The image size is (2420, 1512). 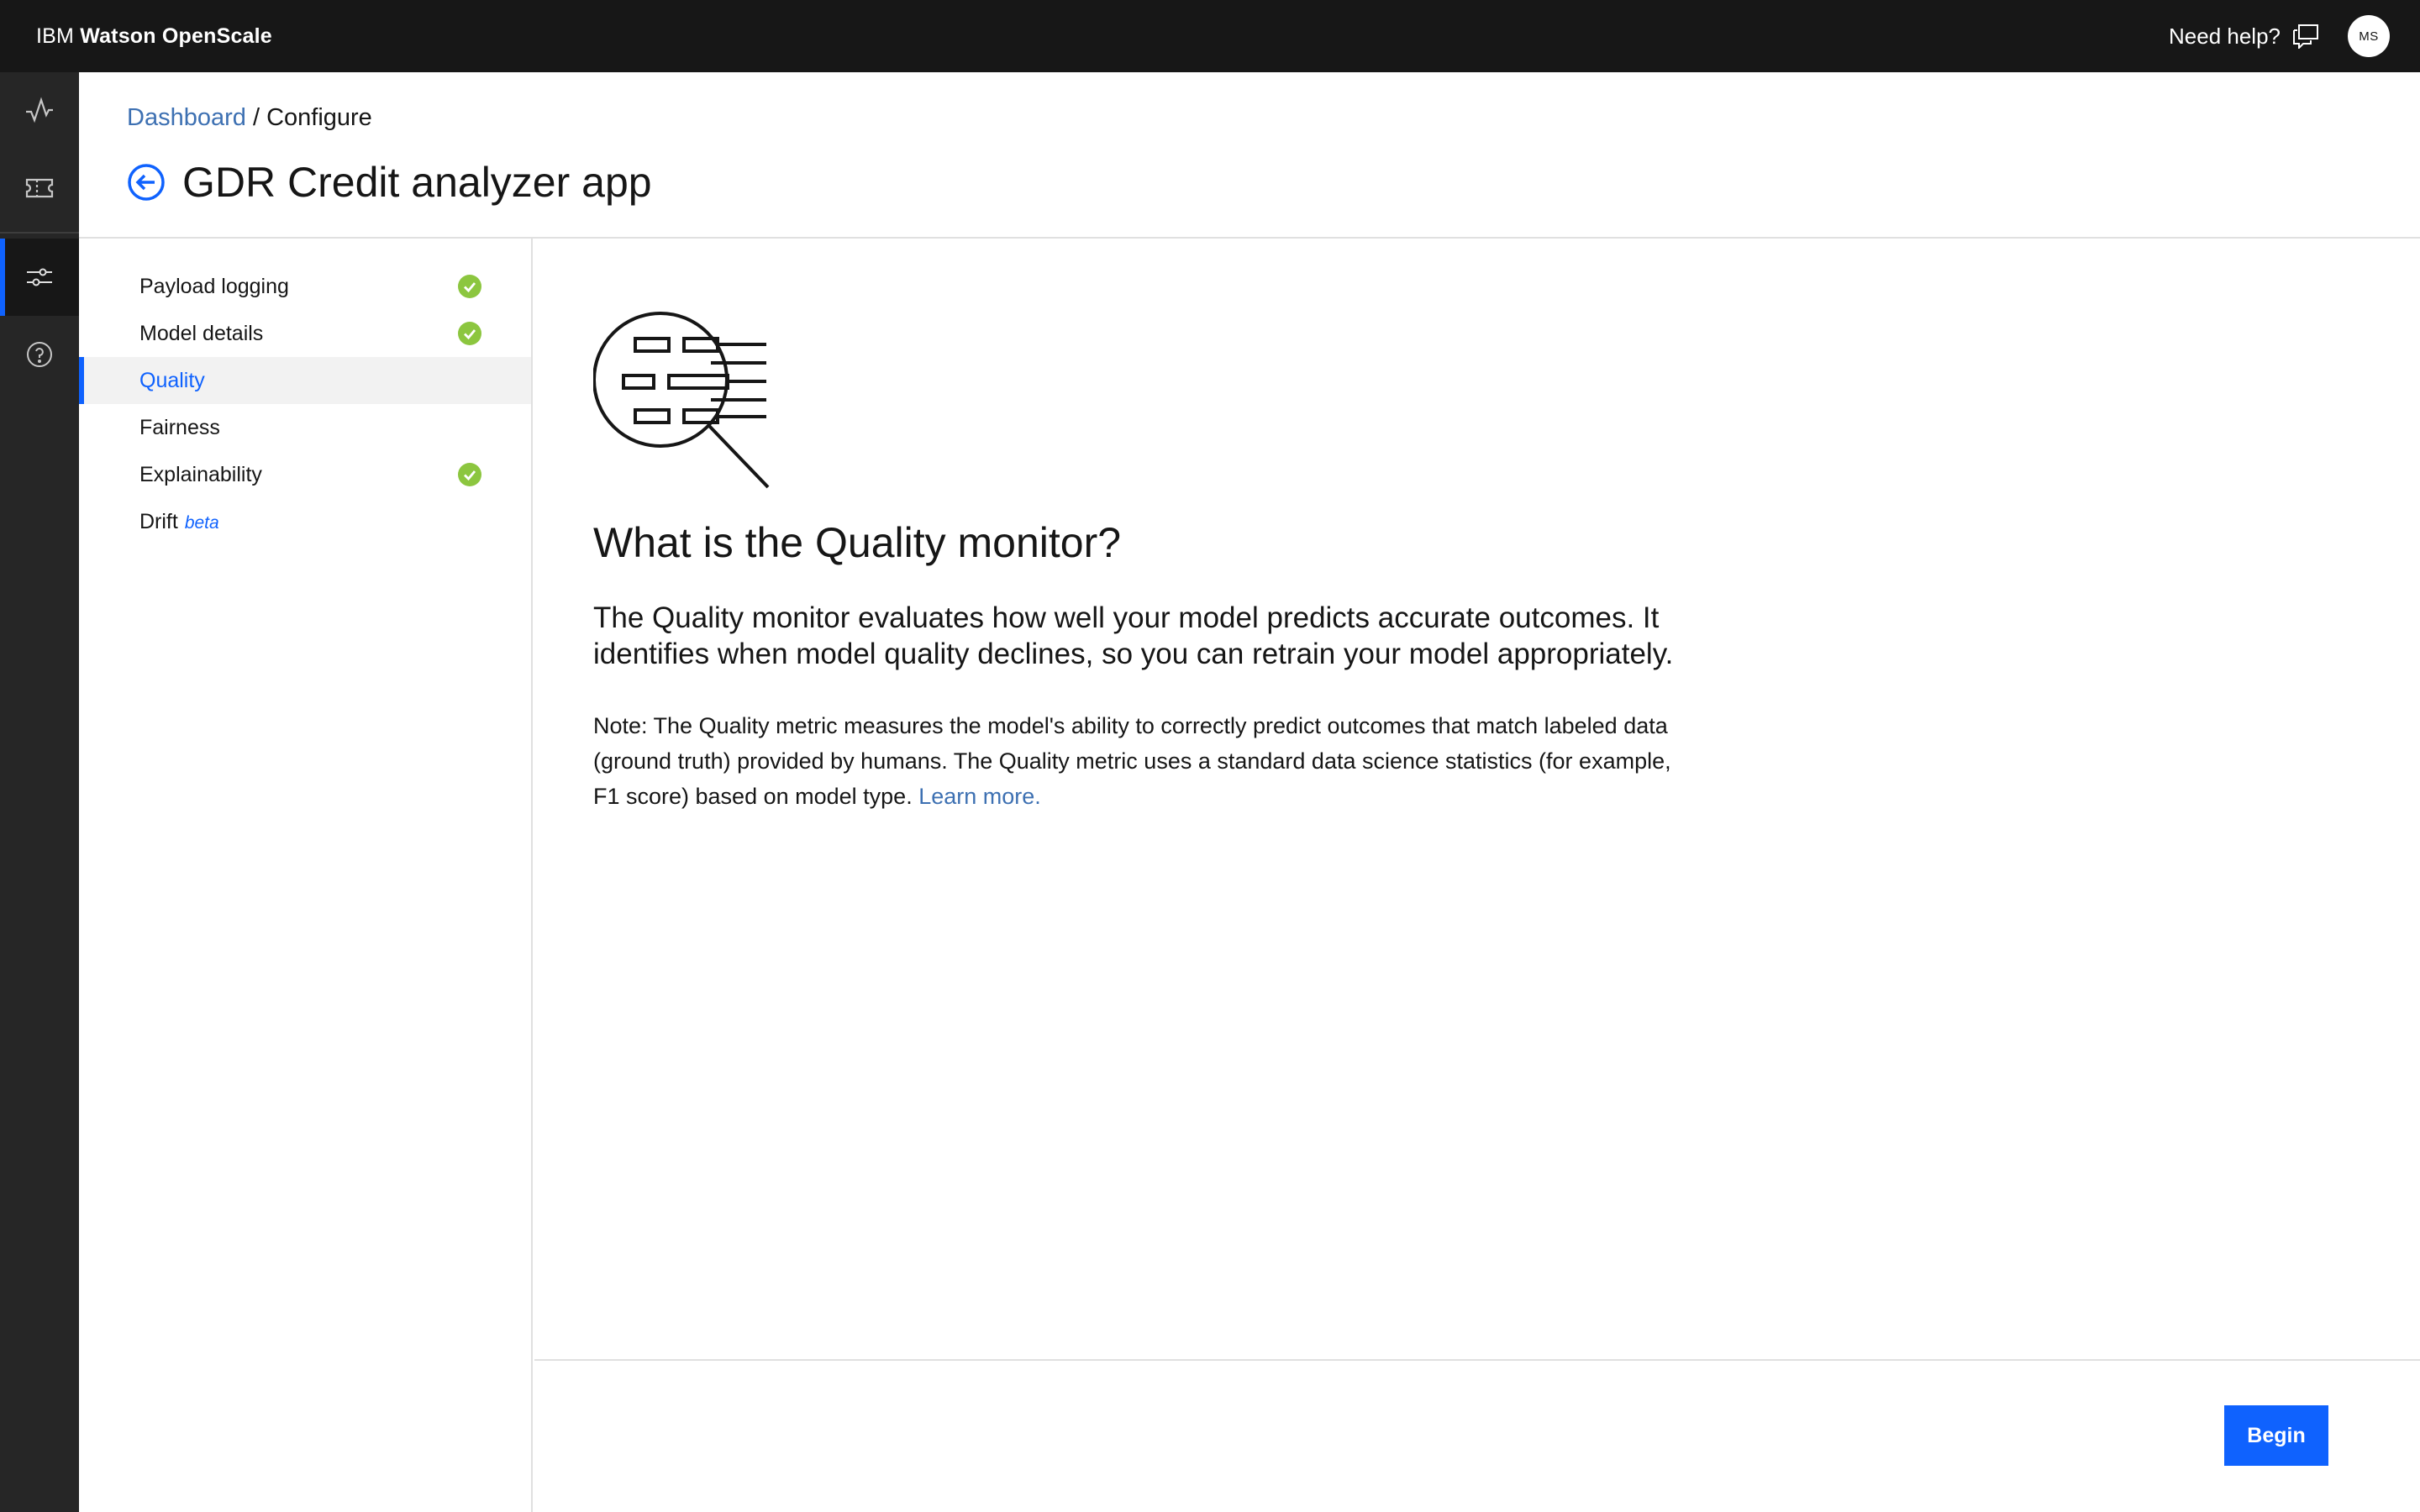 What do you see at coordinates (172, 380) in the screenshot?
I see `config-nav-label: Quality` at bounding box center [172, 380].